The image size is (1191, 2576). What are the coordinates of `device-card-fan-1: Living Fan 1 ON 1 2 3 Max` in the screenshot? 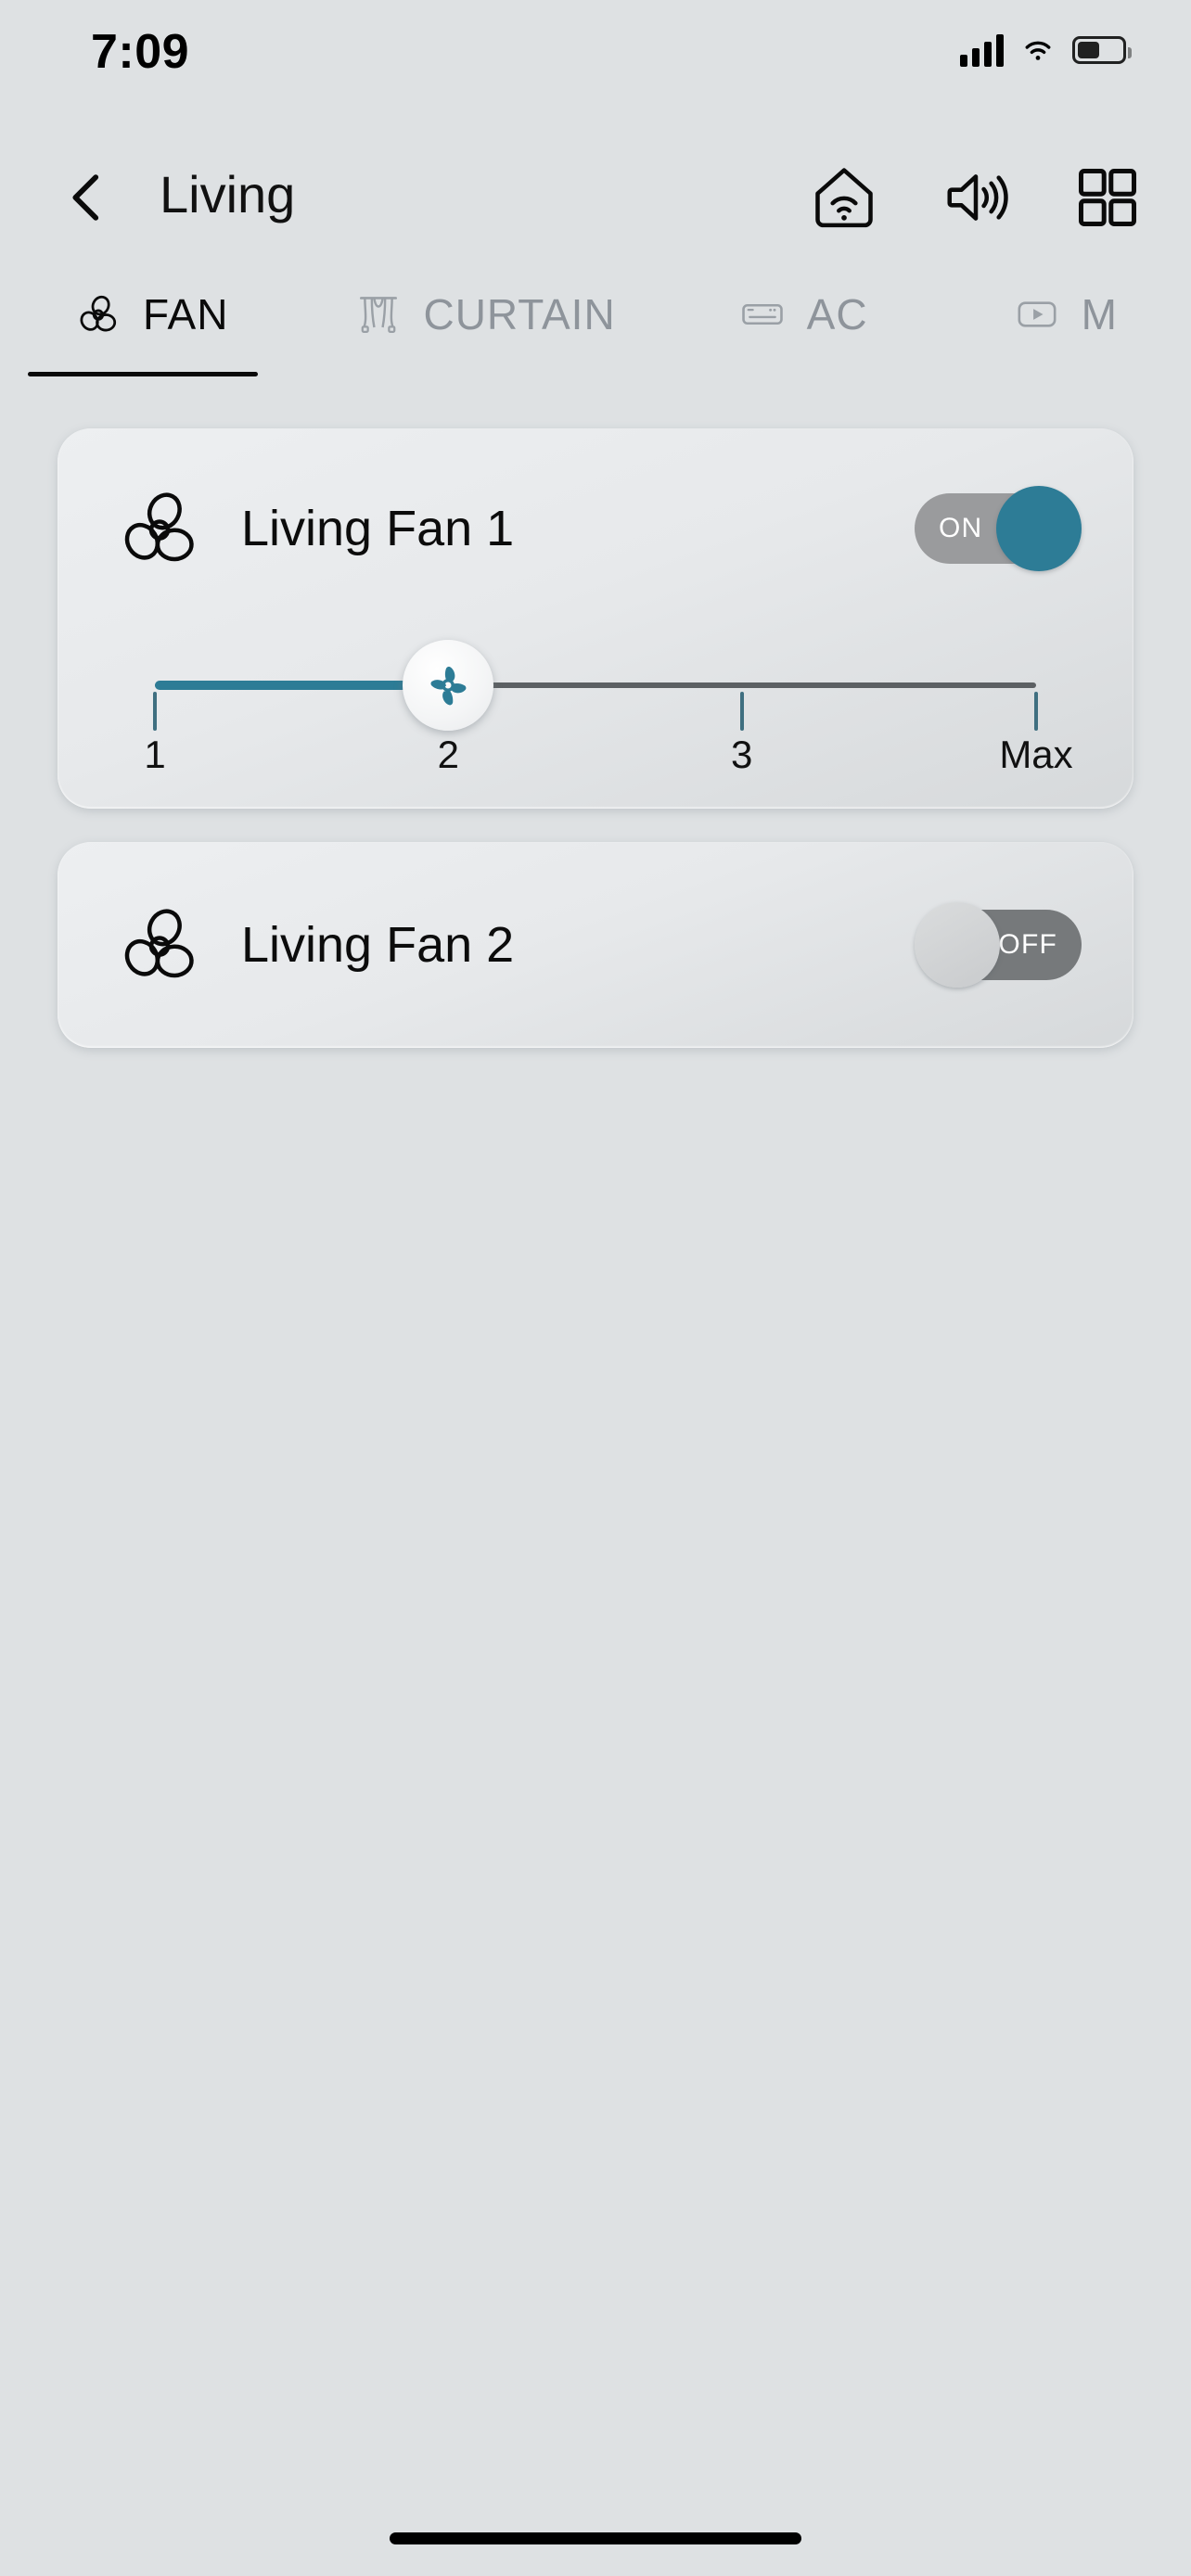 It's located at (595, 618).